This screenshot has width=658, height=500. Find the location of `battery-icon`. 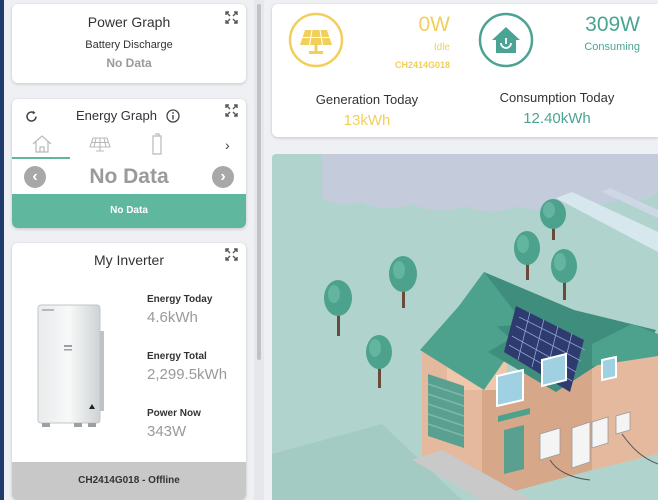

battery-icon is located at coordinates (157, 144).